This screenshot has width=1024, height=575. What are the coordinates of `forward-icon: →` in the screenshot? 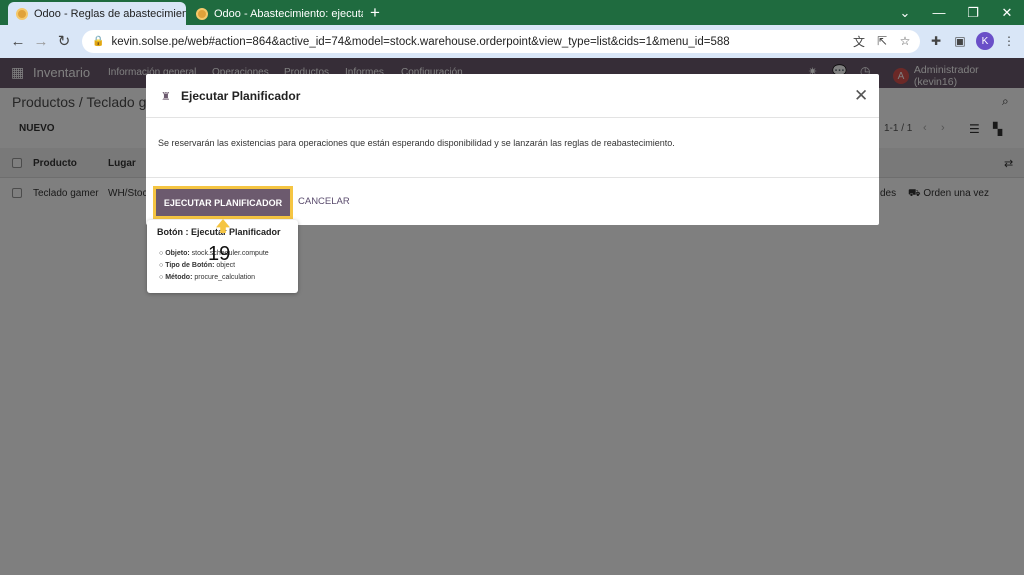 It's located at (41, 41).